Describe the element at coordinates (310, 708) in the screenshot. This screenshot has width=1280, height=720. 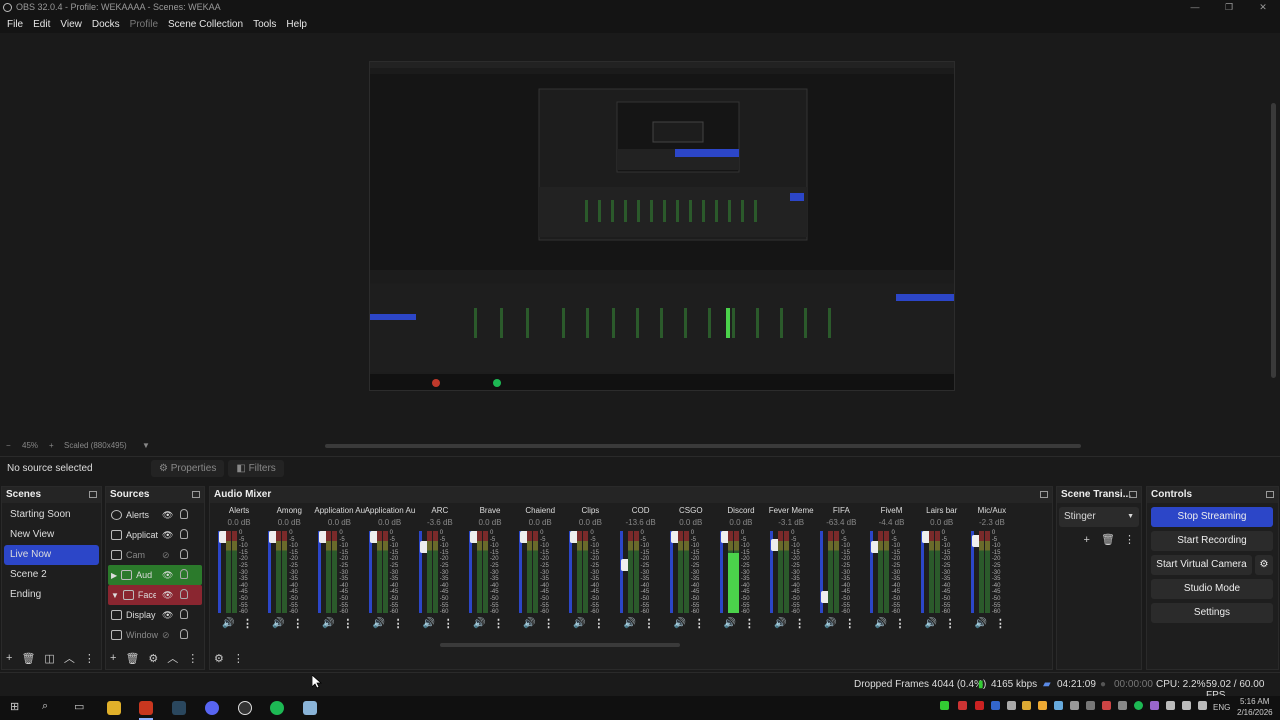
I see `app-icon` at that location.